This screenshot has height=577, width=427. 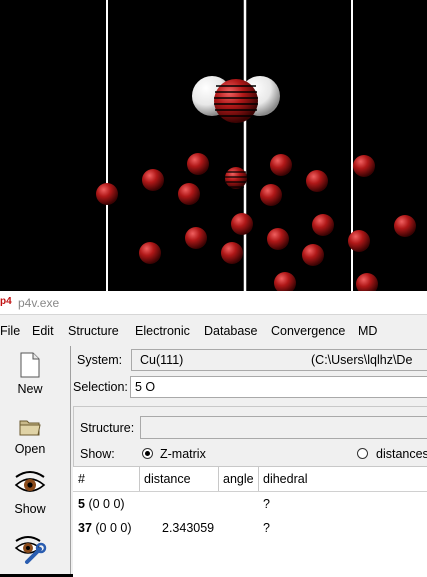 What do you see at coordinates (30, 365) in the screenshot?
I see `document-icon` at bounding box center [30, 365].